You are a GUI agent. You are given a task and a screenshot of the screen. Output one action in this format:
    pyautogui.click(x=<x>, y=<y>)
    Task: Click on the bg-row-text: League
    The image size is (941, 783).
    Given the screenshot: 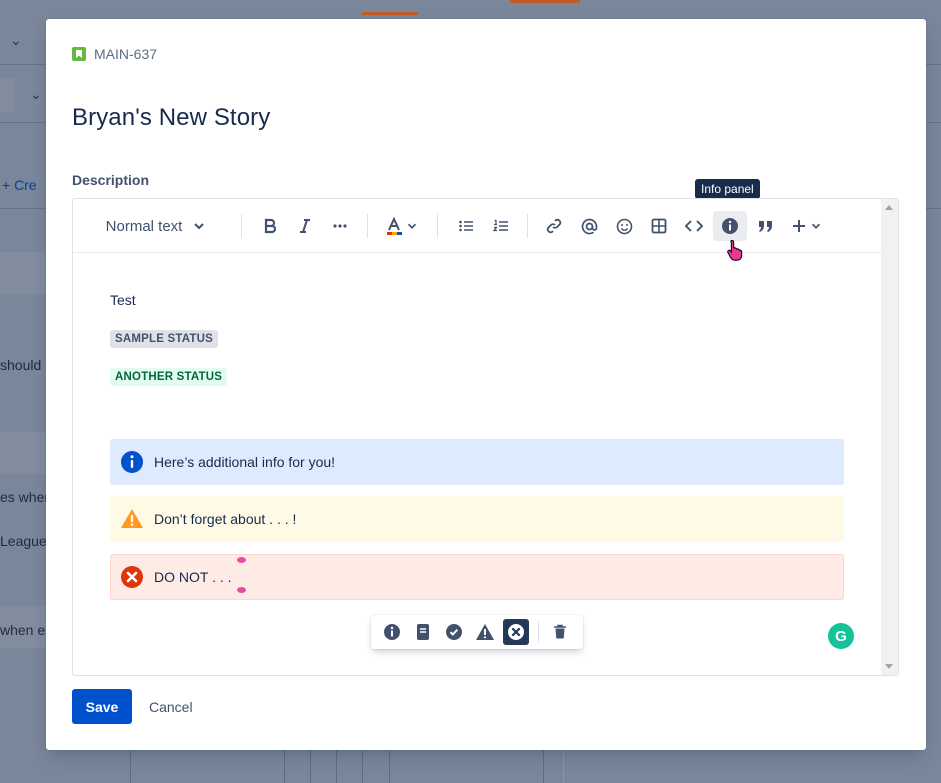 What is the action you would take?
    pyautogui.click(x=23, y=541)
    